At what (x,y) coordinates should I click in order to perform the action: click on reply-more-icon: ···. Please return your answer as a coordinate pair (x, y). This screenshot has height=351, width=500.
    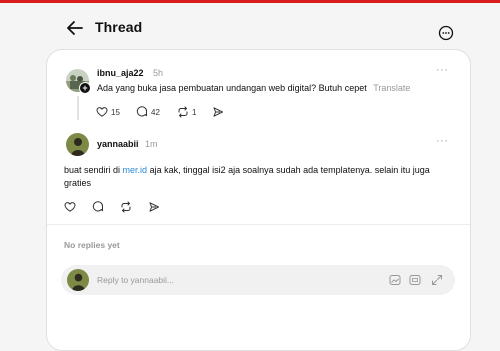
    Looking at the image, I should click on (442, 141).